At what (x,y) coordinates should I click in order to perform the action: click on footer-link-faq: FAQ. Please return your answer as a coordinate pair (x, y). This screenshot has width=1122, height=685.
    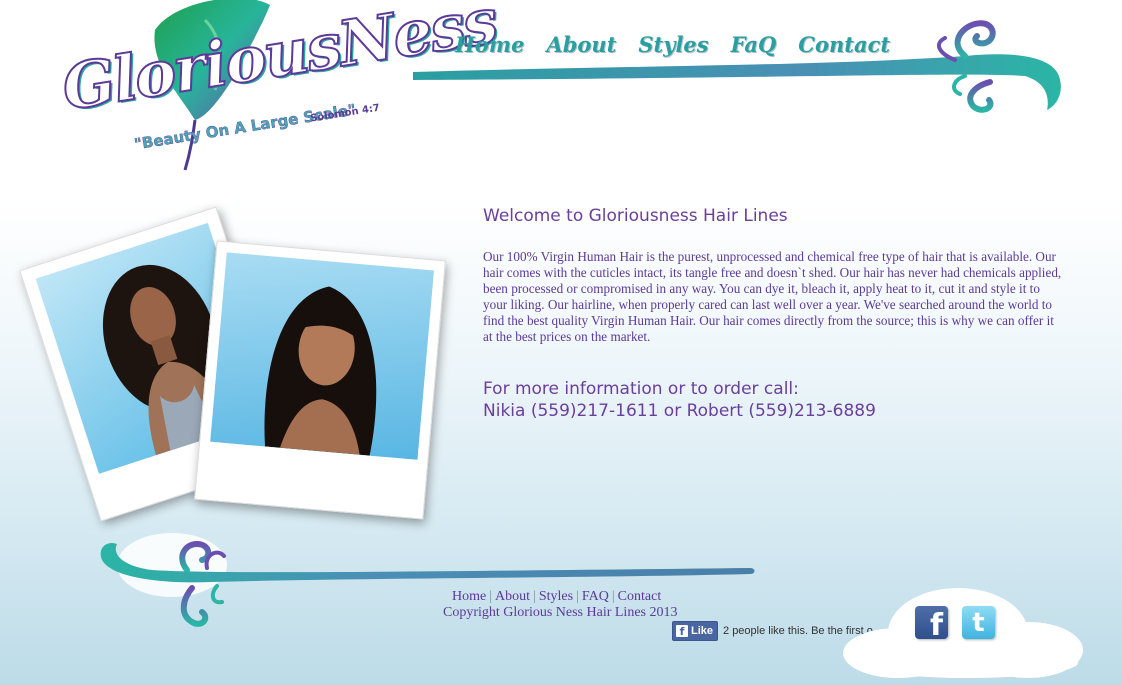
    Looking at the image, I should click on (595, 596).